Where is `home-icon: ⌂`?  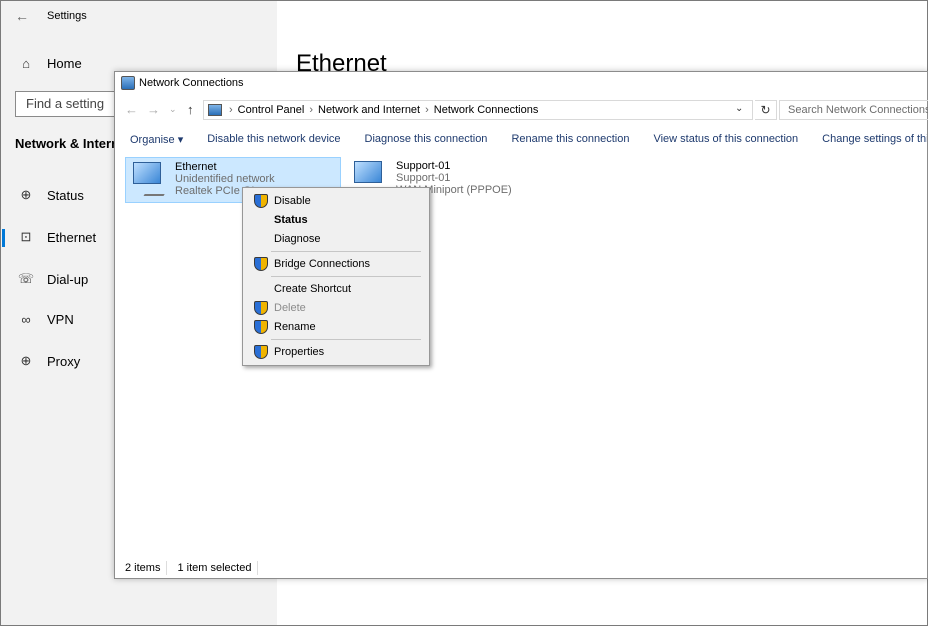 home-icon: ⌂ is located at coordinates (26, 63).